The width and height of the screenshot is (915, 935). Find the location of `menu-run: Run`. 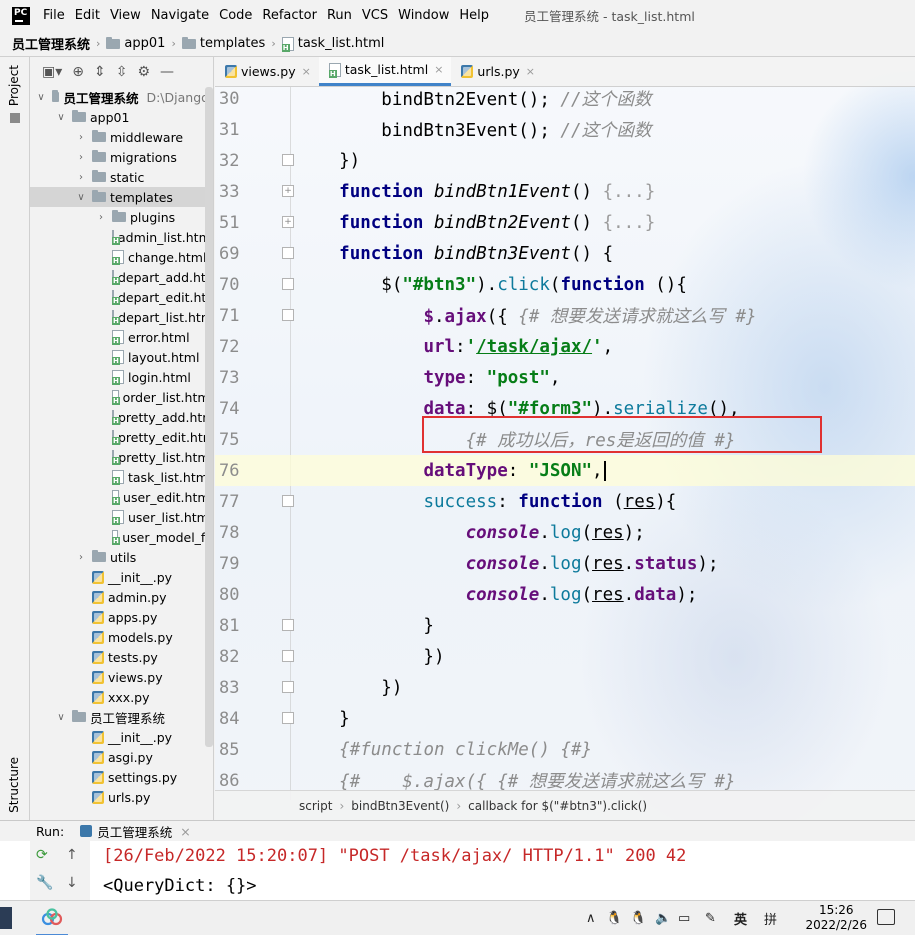

menu-run: Run is located at coordinates (339, 15).